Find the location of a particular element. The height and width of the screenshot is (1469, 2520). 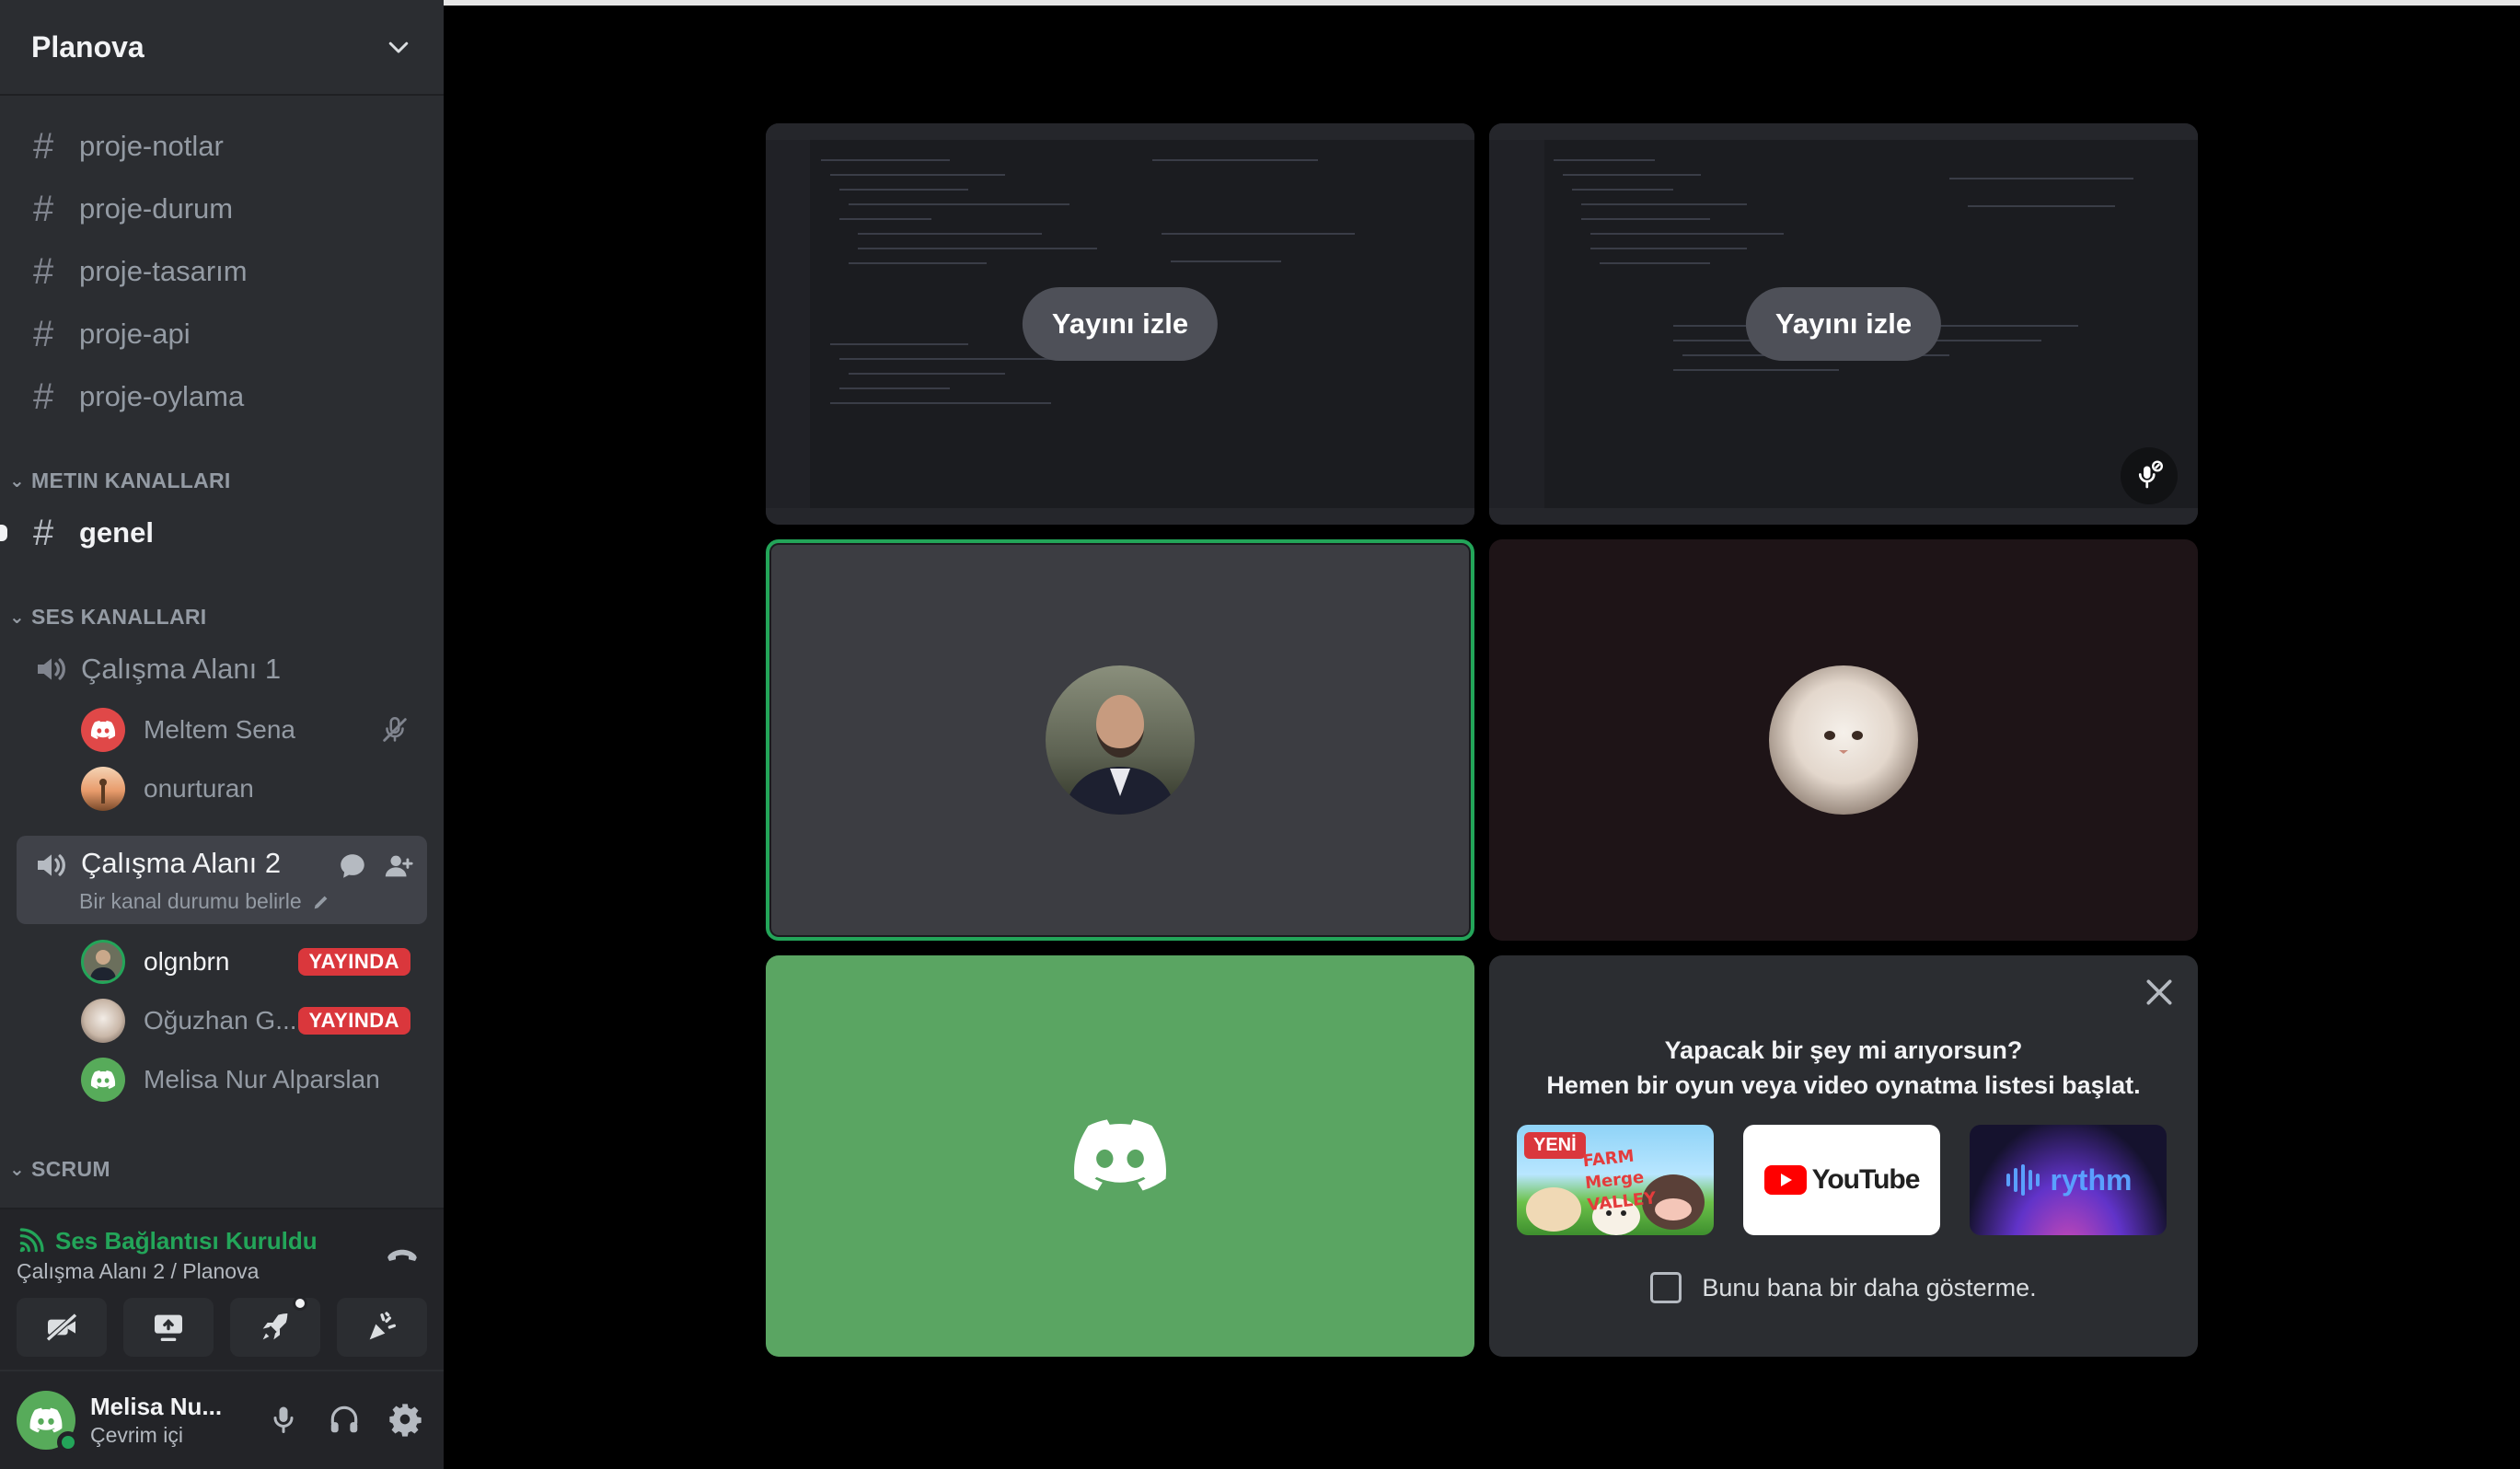

microphone-button is located at coordinates (283, 1419).